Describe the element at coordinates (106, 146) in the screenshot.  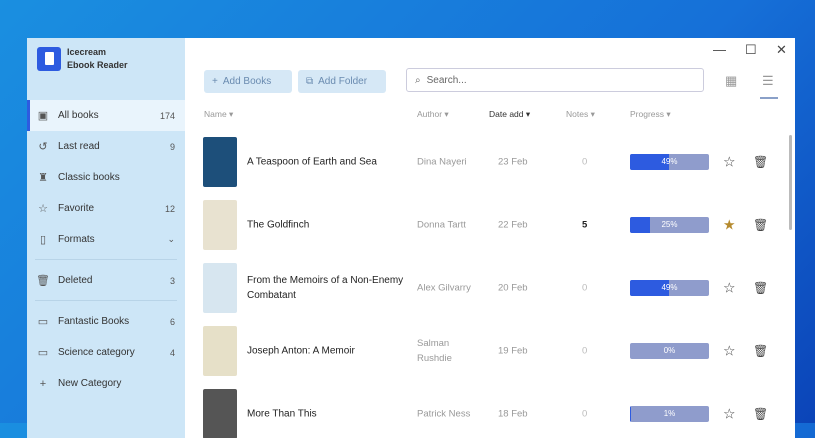
I see `sidebar-item-last-read: ↺ Last read 9` at that location.